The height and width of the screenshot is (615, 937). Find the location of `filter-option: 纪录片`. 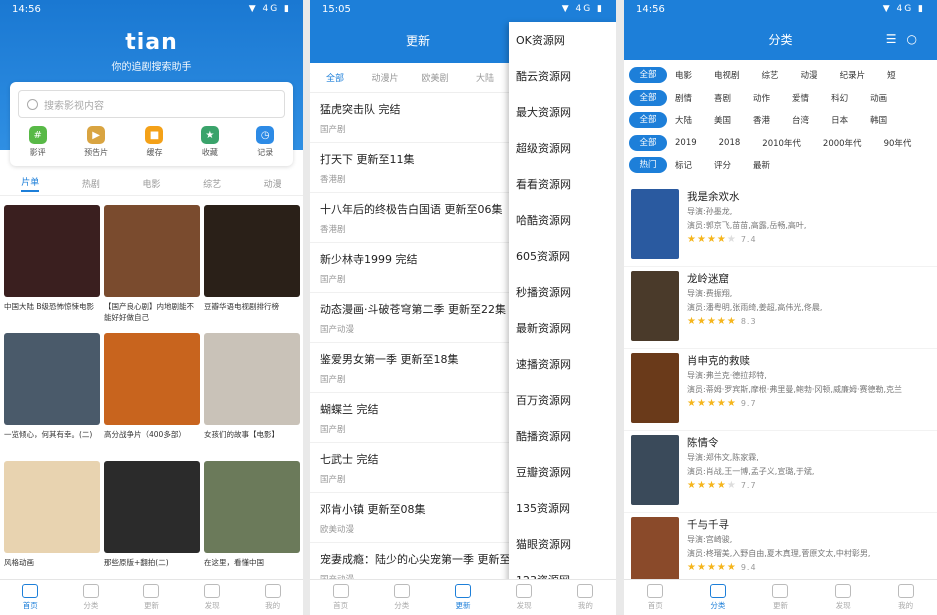

filter-option: 纪录片 is located at coordinates (853, 75).